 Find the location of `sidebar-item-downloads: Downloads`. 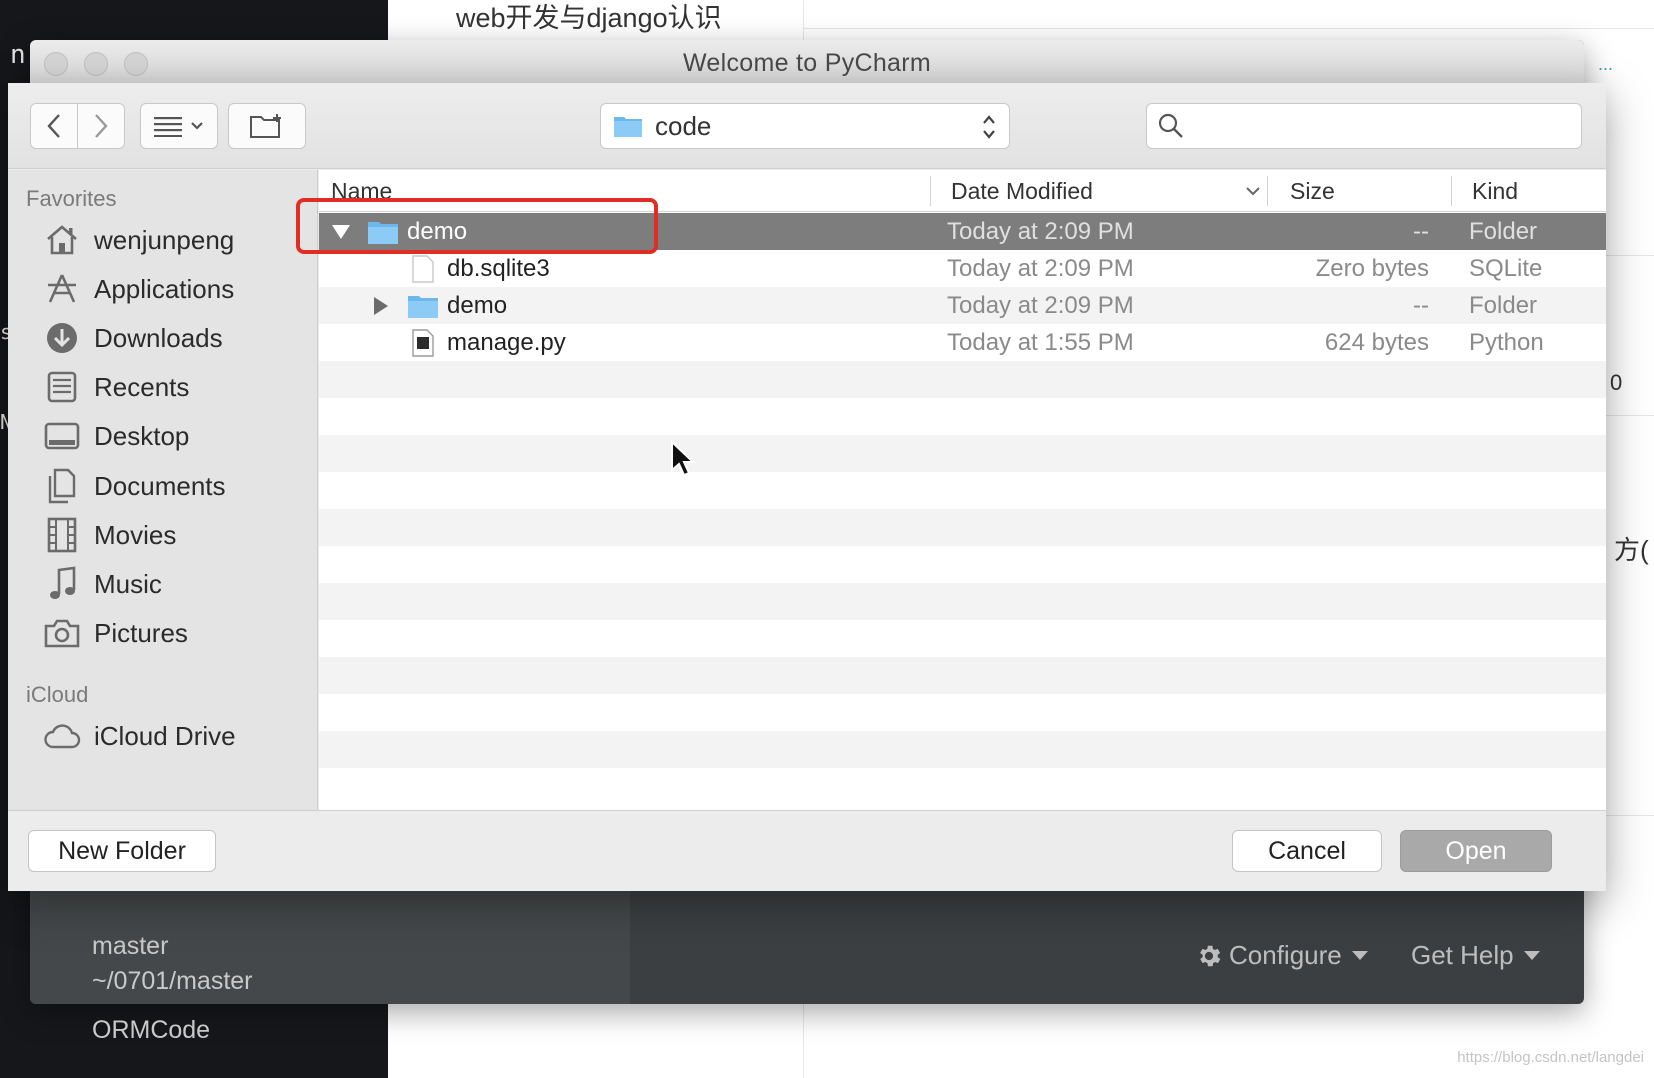

sidebar-item-downloads: Downloads is located at coordinates (177, 338).